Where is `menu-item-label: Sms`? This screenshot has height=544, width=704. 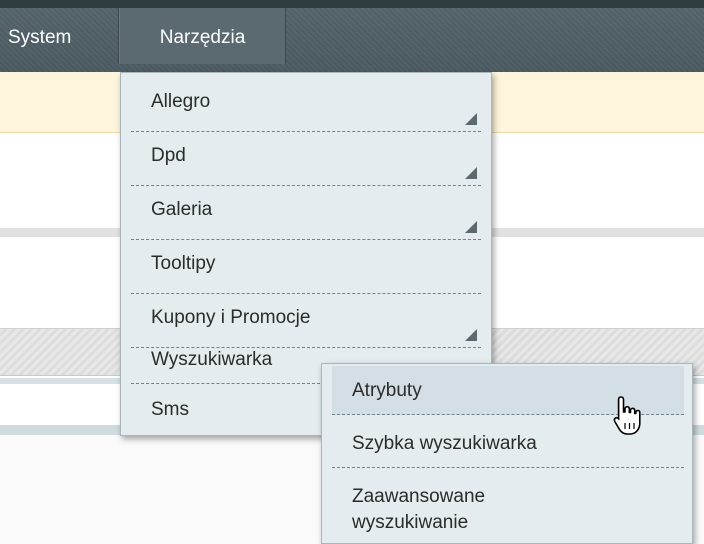 menu-item-label: Sms is located at coordinates (170, 409).